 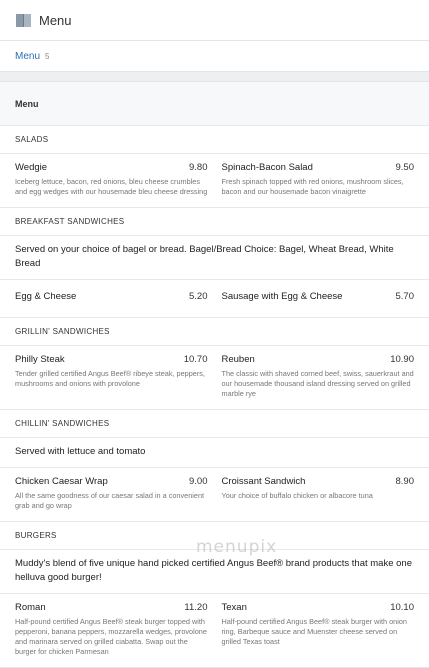 What do you see at coordinates (61, 481) in the screenshot?
I see `menu-item-name: Chicken Caesar Wrap` at bounding box center [61, 481].